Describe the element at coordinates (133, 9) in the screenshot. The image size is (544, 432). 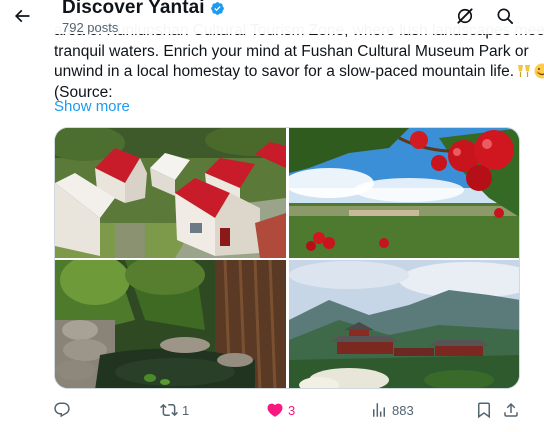
I see `account-name: Discover Yantai` at that location.